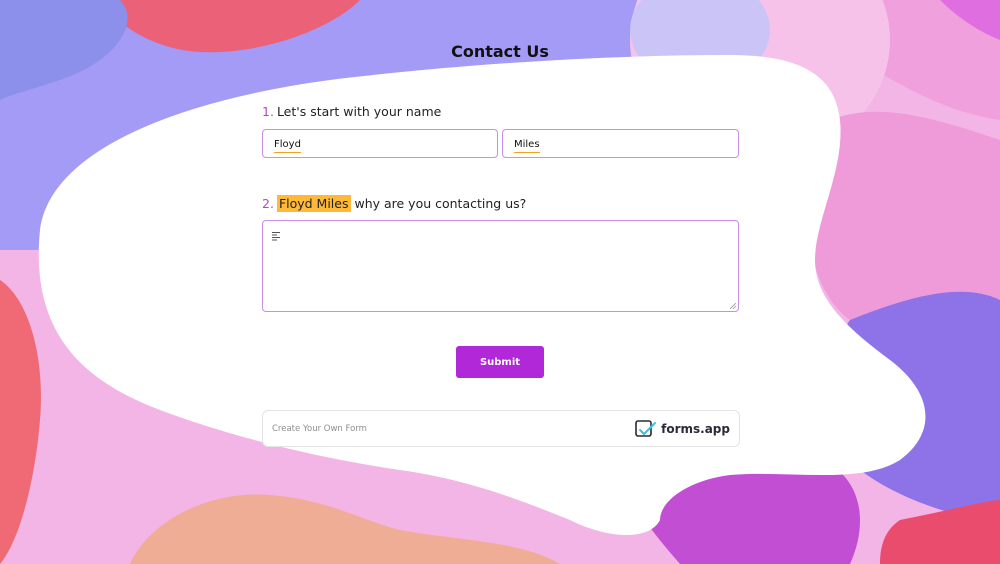 The image size is (1000, 564). Describe the element at coordinates (380, 143) in the screenshot. I see `first-name-field: Floyd` at that location.